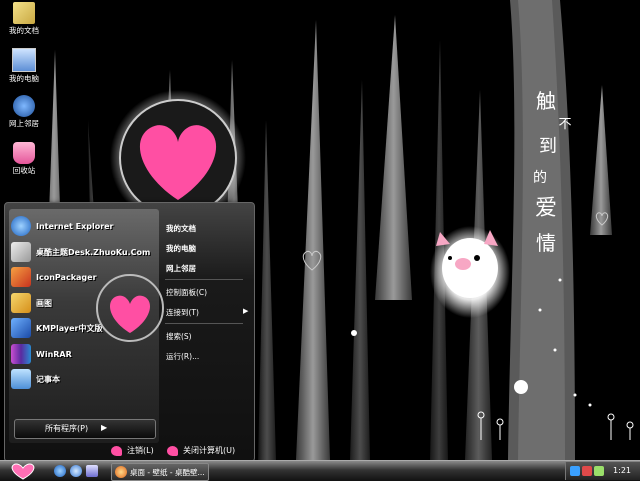 Image resolution: width=640 pixels, height=481 pixels. What do you see at coordinates (24, 13) in the screenshot?
I see `my-documents-icon` at bounding box center [24, 13].